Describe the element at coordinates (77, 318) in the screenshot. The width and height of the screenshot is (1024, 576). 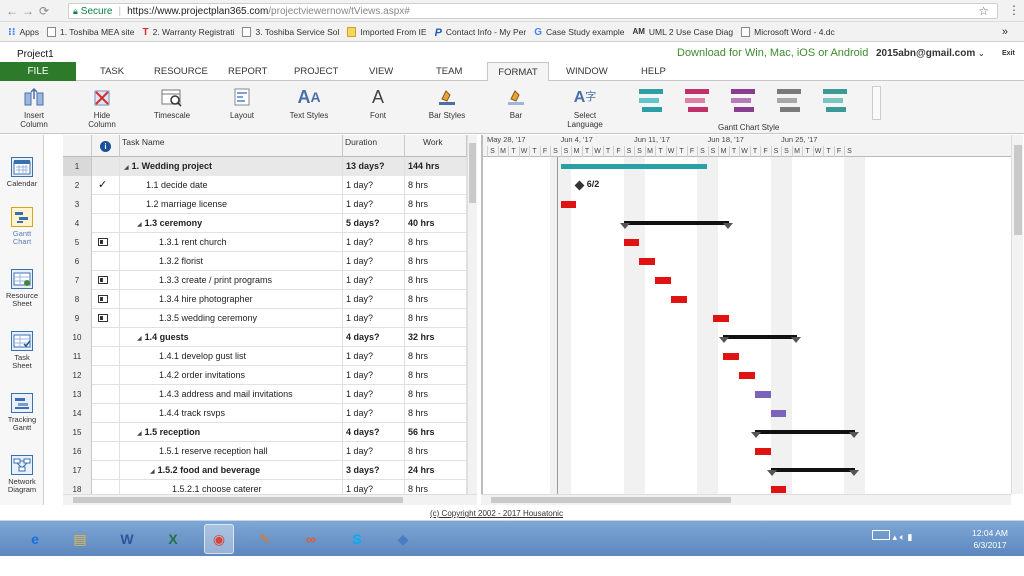
I see `row-number: 9` at that location.